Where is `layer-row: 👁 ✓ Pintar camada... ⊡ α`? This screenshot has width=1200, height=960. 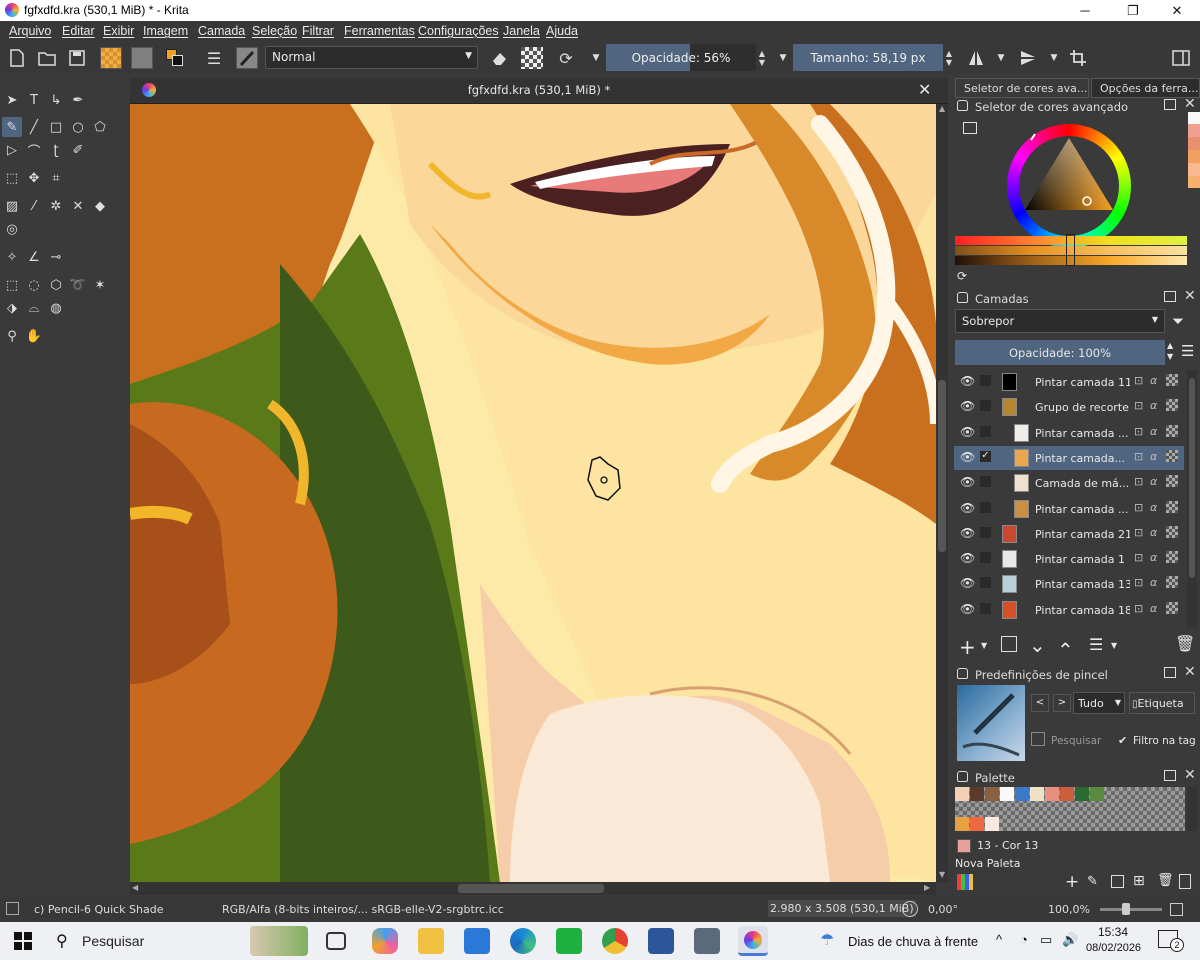
layer-row: 👁 ✓ Pintar camada... ⊡ α is located at coordinates (1069, 457).